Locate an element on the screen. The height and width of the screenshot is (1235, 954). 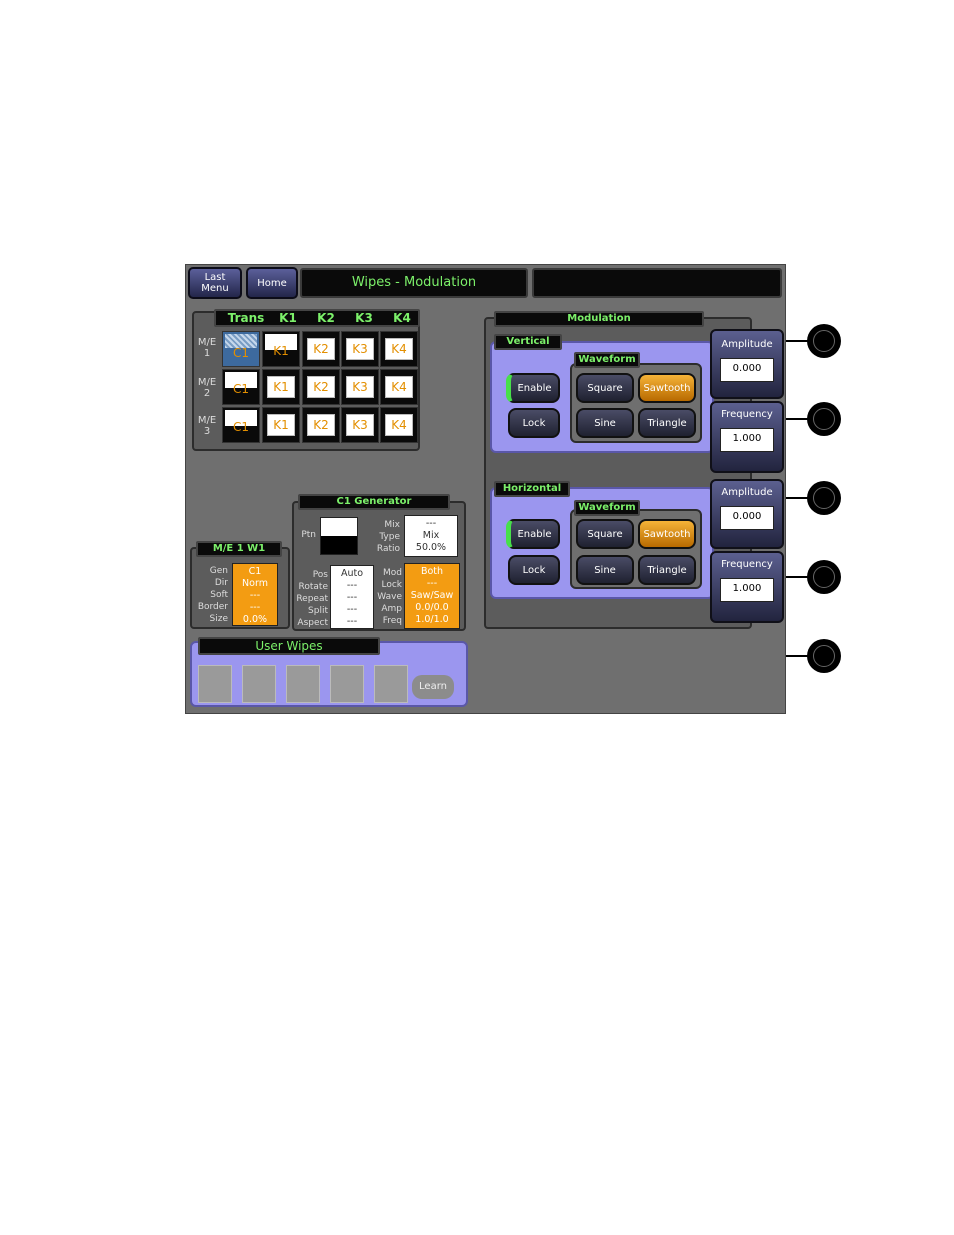
pos-values: Auto --- --- --- --- is located at coordinates (352, 597).